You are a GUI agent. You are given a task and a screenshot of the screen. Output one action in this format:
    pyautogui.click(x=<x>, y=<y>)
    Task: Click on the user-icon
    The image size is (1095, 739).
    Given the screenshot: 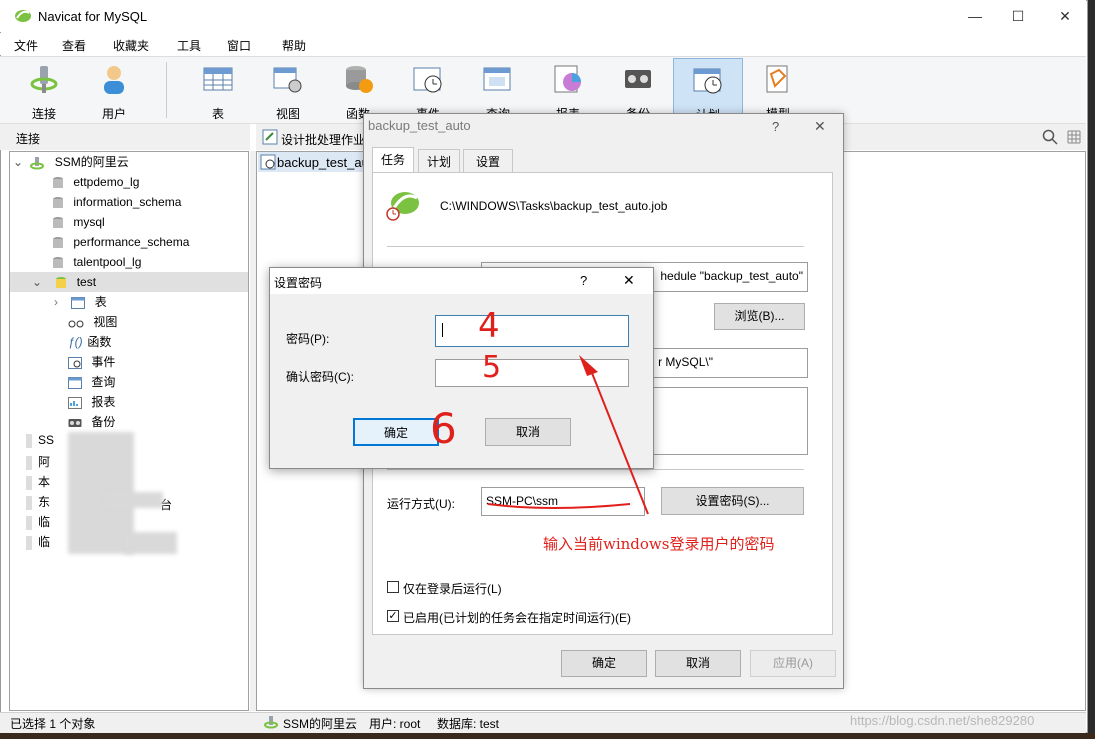 What is the action you would take?
    pyautogui.click(x=114, y=80)
    